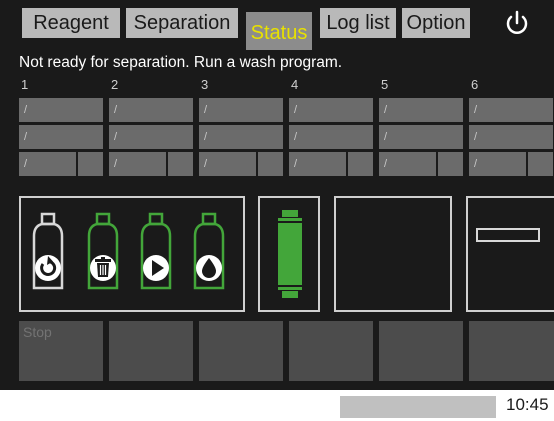 This screenshot has height=421, width=554. Describe the element at coordinates (115, 84) in the screenshot. I see `channel-number: 2` at that location.